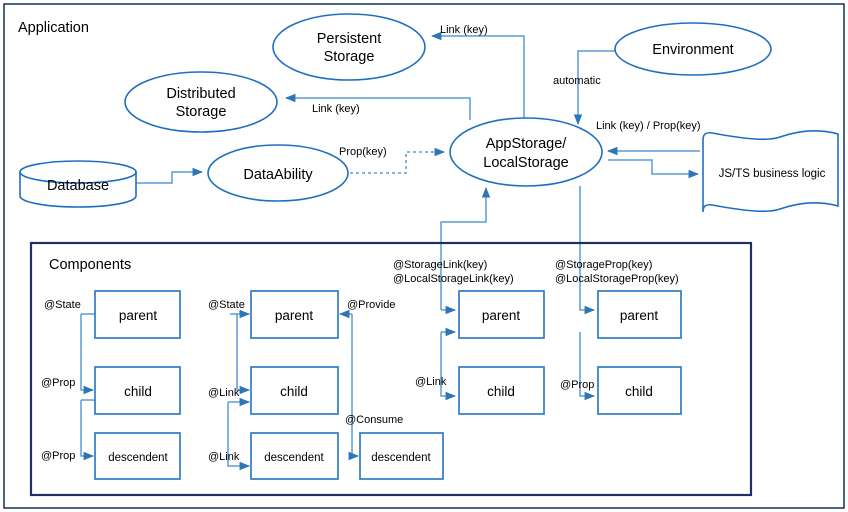  What do you see at coordinates (294, 391) in the screenshot?
I see `component-label-child-2: child` at bounding box center [294, 391].